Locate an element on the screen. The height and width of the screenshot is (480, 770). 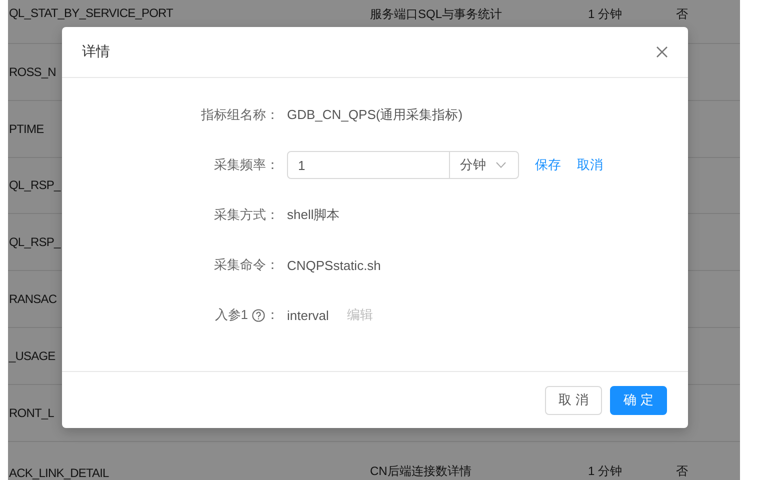
table-cell: QL_STAT_BY_SERVICE_PORT is located at coordinates (91, 13).